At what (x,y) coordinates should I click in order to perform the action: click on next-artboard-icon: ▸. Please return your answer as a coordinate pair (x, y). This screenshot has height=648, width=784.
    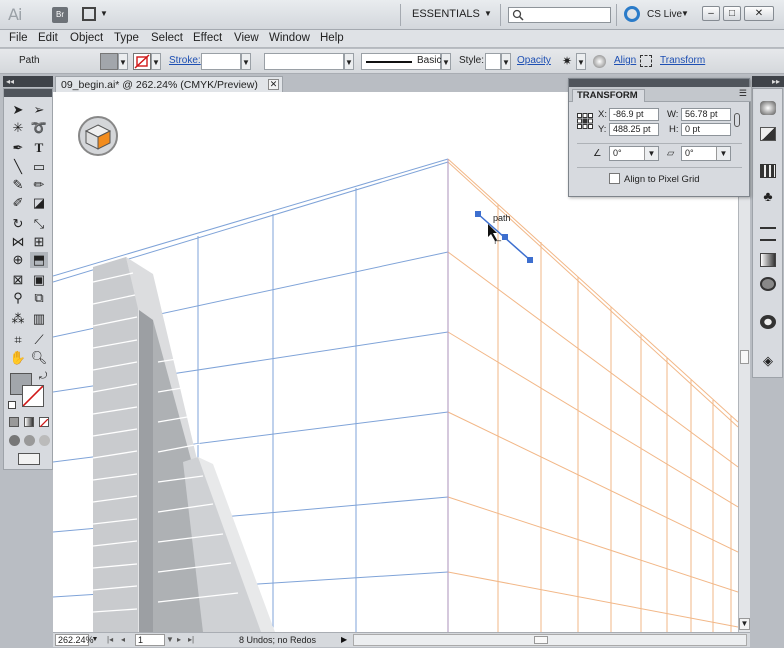
    Looking at the image, I should click on (179, 640).